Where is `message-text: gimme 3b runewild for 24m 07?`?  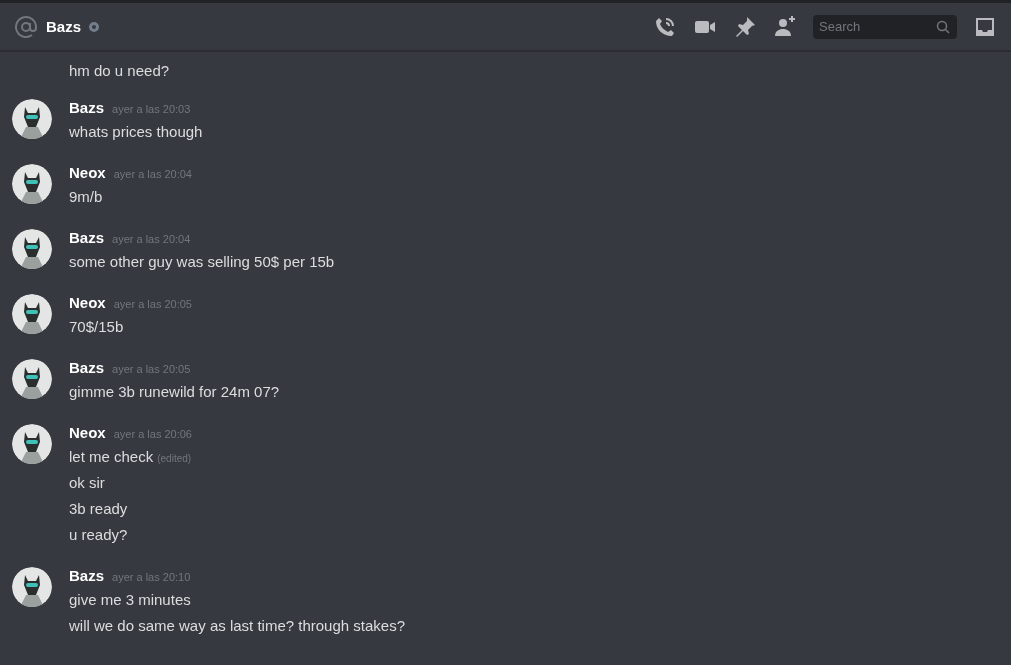 message-text: gimme 3b runewild for 24m 07? is located at coordinates (174, 392).